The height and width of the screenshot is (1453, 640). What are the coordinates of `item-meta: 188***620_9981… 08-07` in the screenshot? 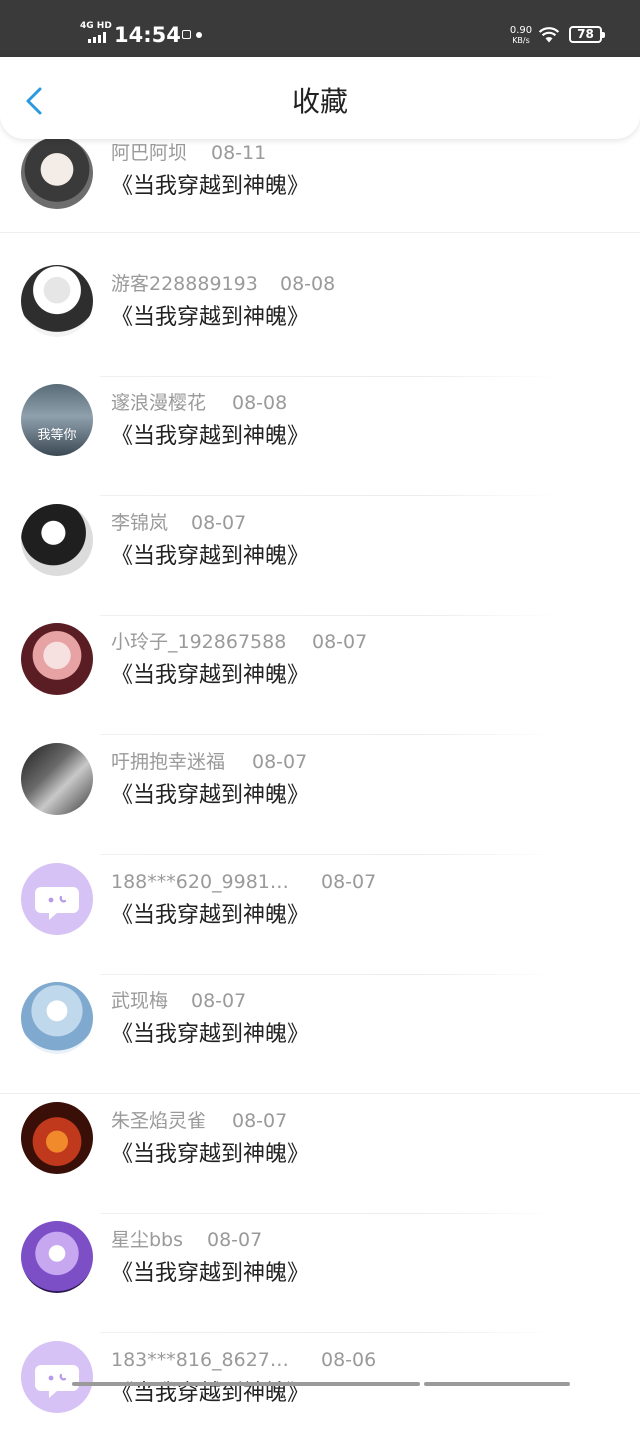 It's located at (243, 882).